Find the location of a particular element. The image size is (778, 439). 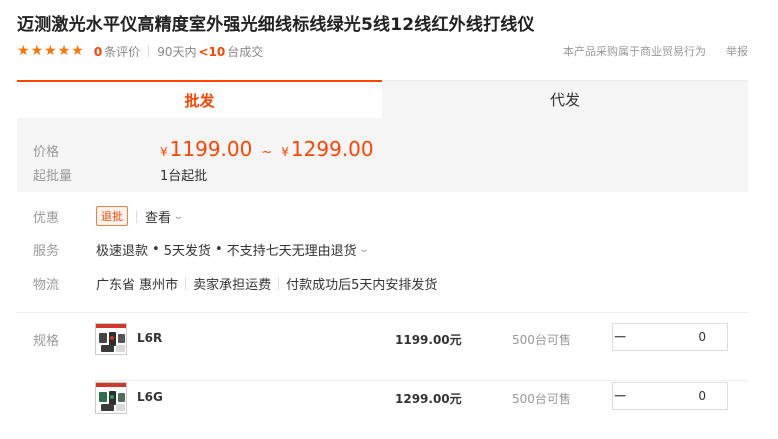

promo-view-link: 查看 ⌄ is located at coordinates (164, 216).